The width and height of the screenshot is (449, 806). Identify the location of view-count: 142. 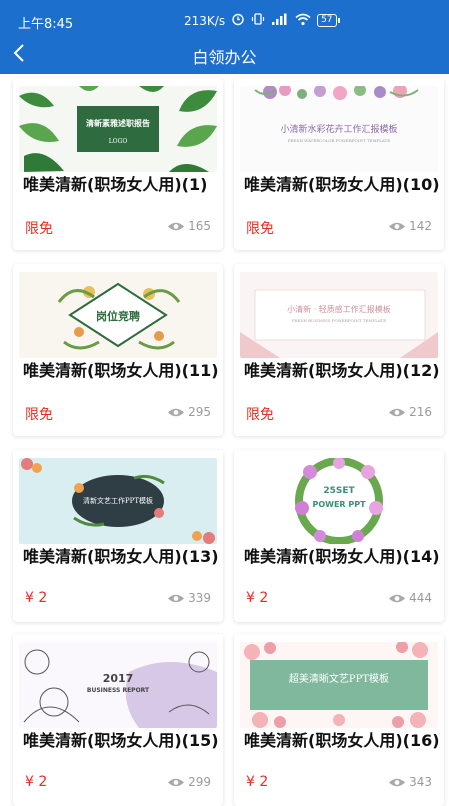
(410, 226).